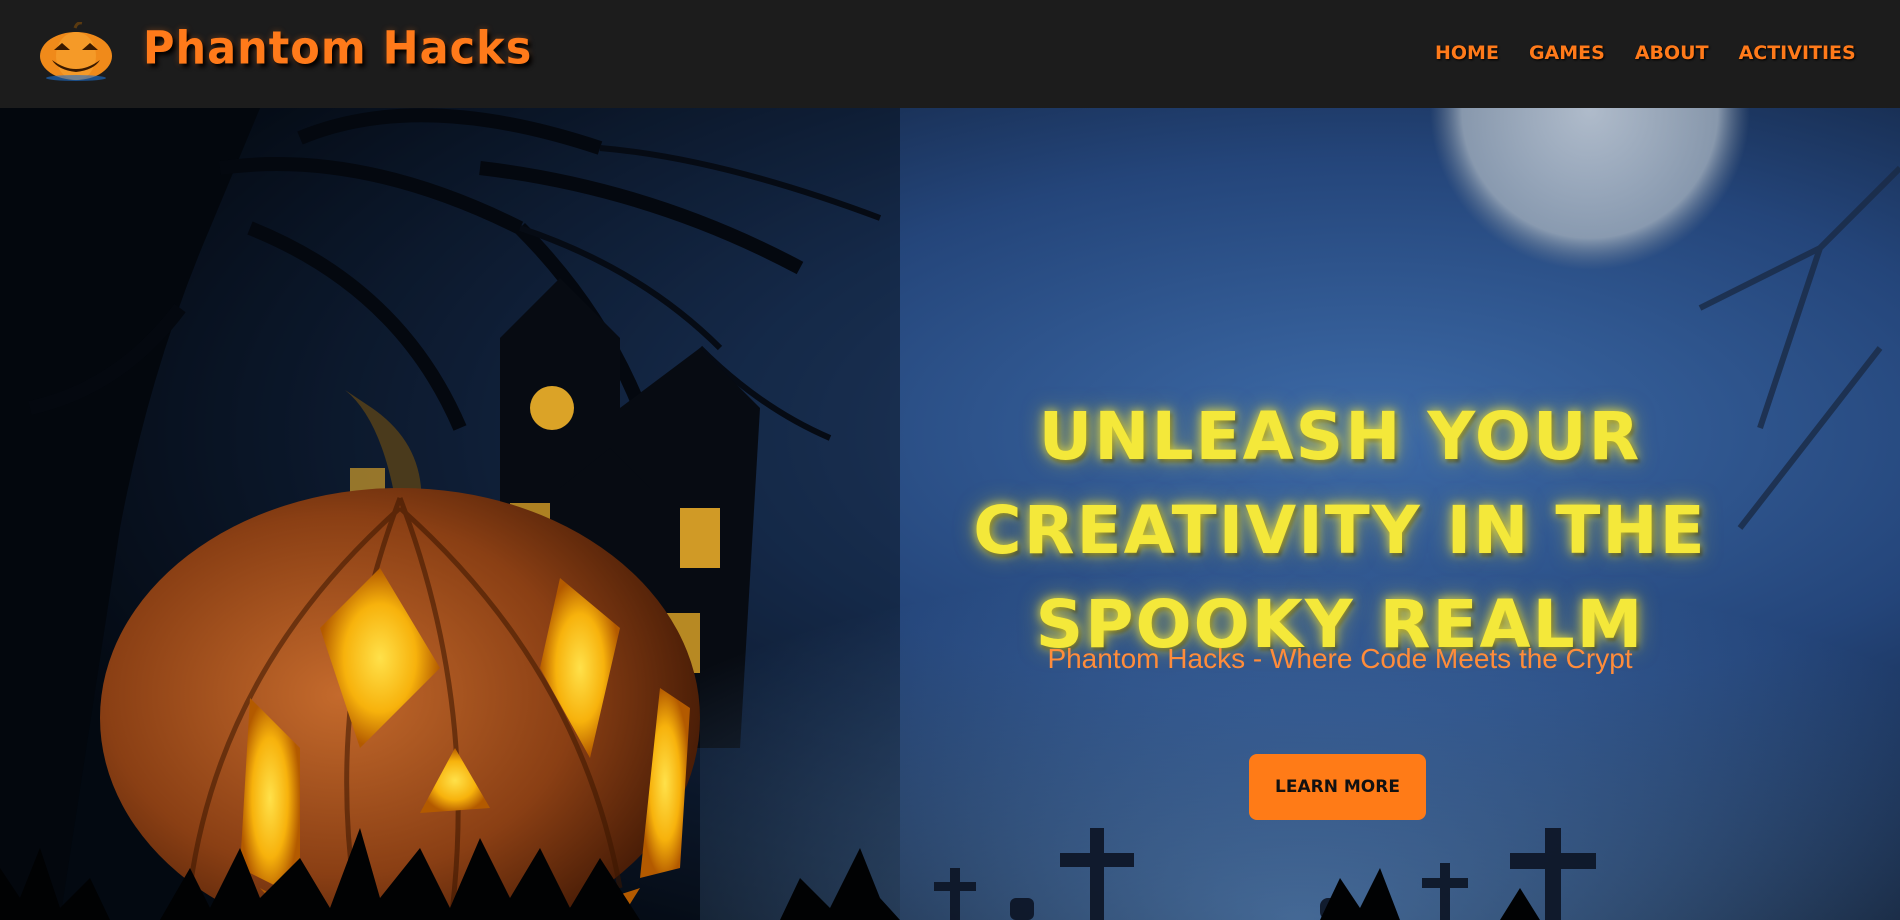  Describe the element at coordinates (76, 52) in the screenshot. I see `jack-o-lantern-icon` at that location.